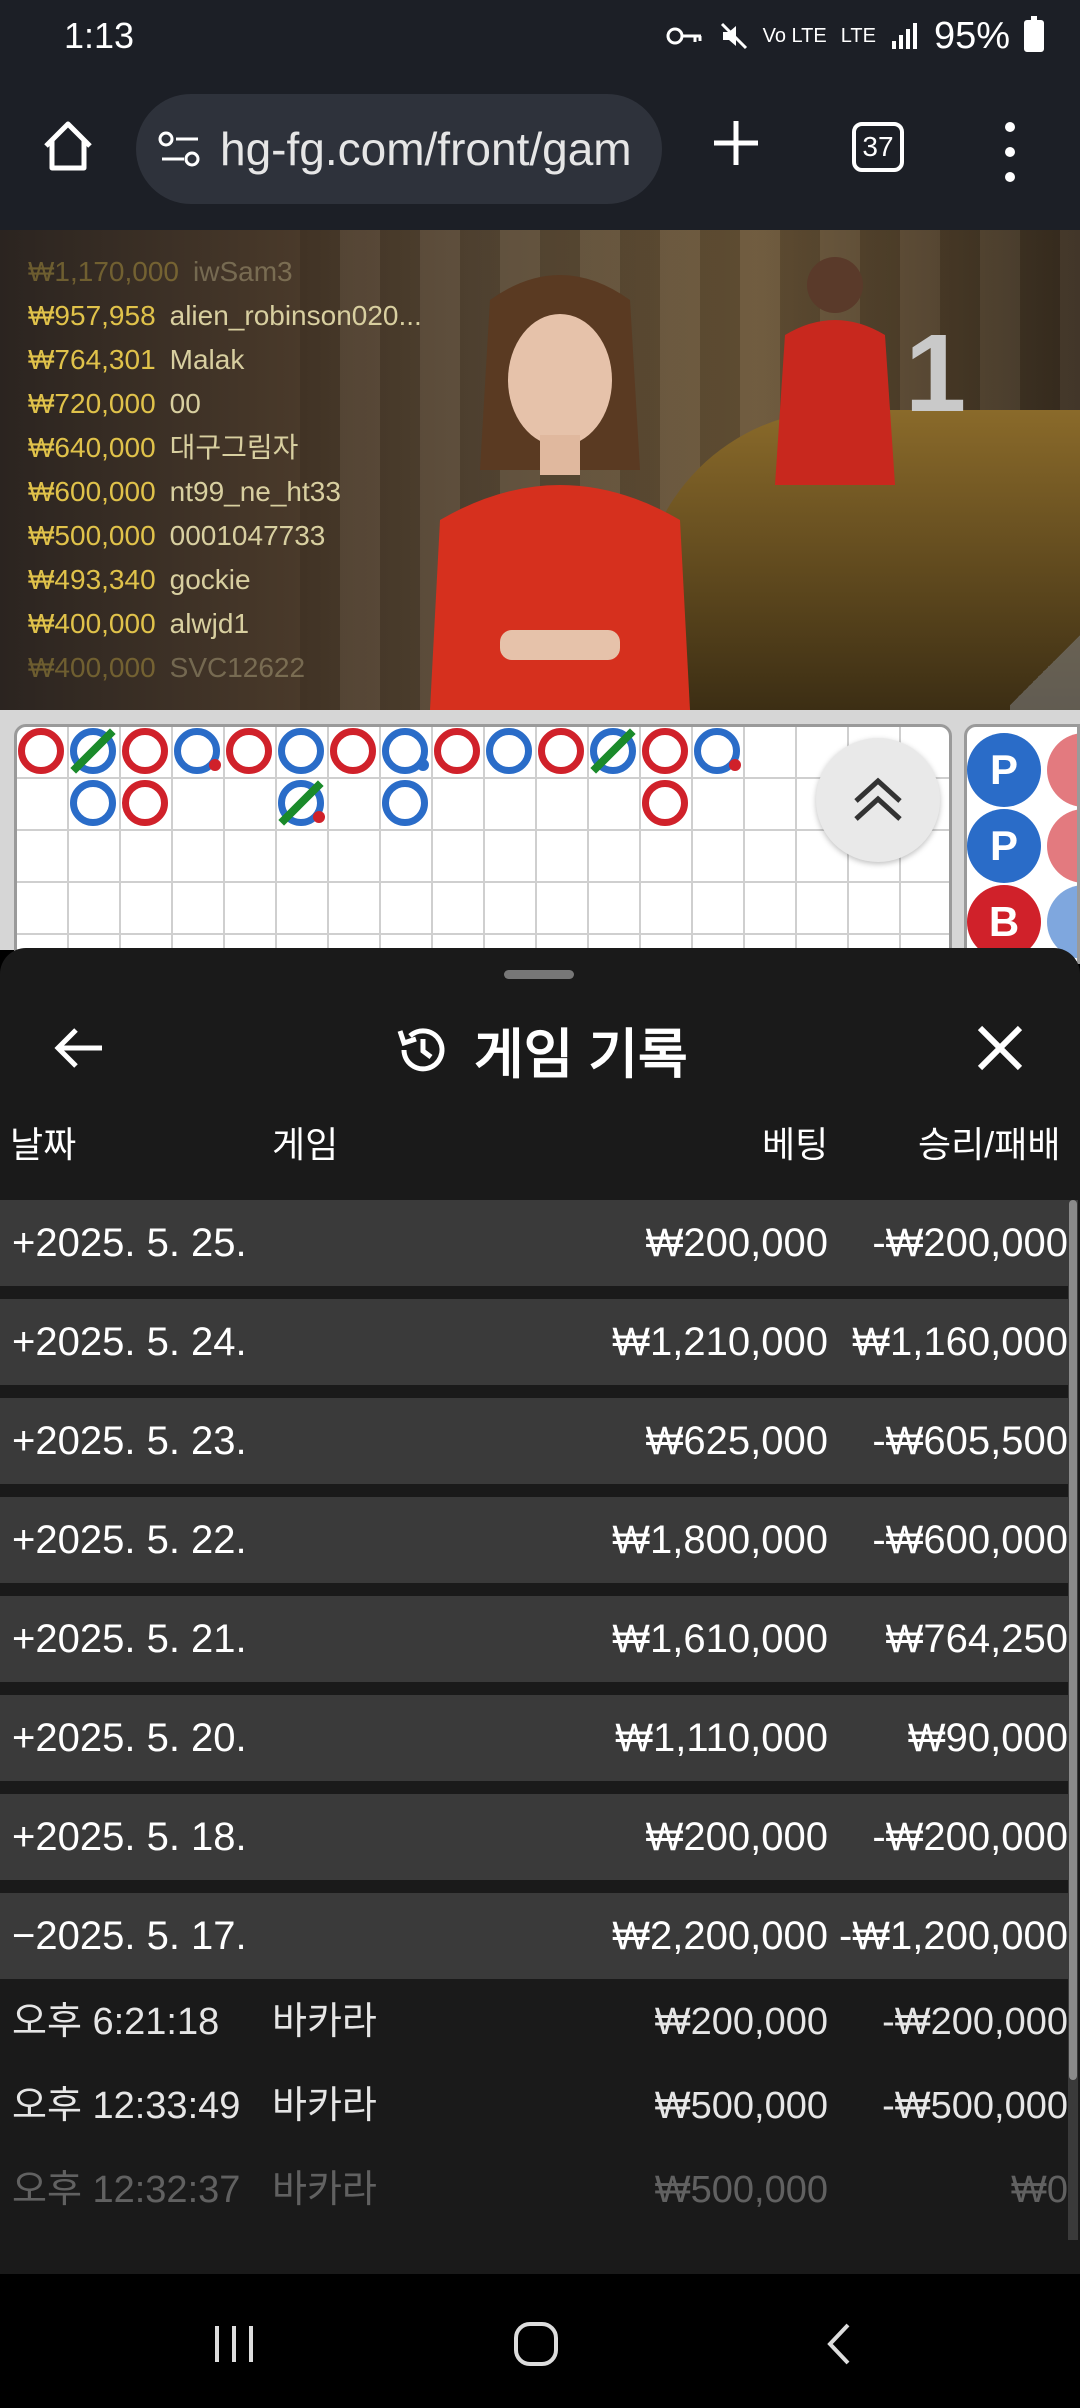 The image size is (1080, 2408). I want to click on winner-entry: ₩500,000 0001047733, so click(225, 536).